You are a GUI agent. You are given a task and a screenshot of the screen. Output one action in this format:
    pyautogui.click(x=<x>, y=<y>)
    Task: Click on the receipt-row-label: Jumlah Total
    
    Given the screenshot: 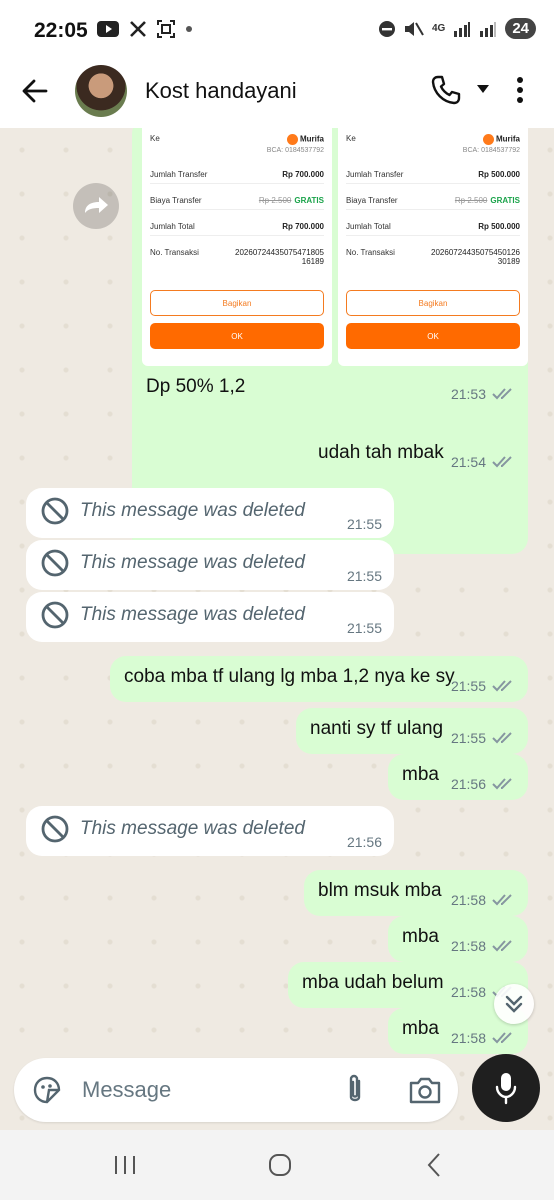 What is the action you would take?
    pyautogui.click(x=368, y=226)
    